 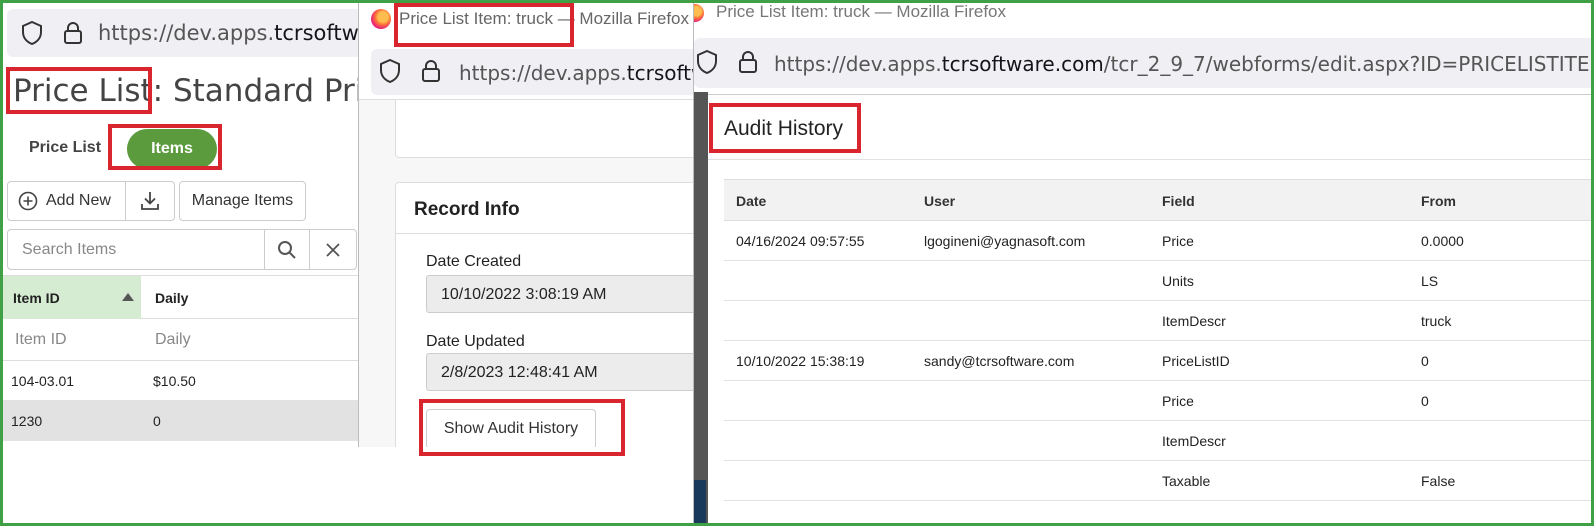 I want to click on cell-user: lgogineni@yagnasoft.com, so click(x=1005, y=241).